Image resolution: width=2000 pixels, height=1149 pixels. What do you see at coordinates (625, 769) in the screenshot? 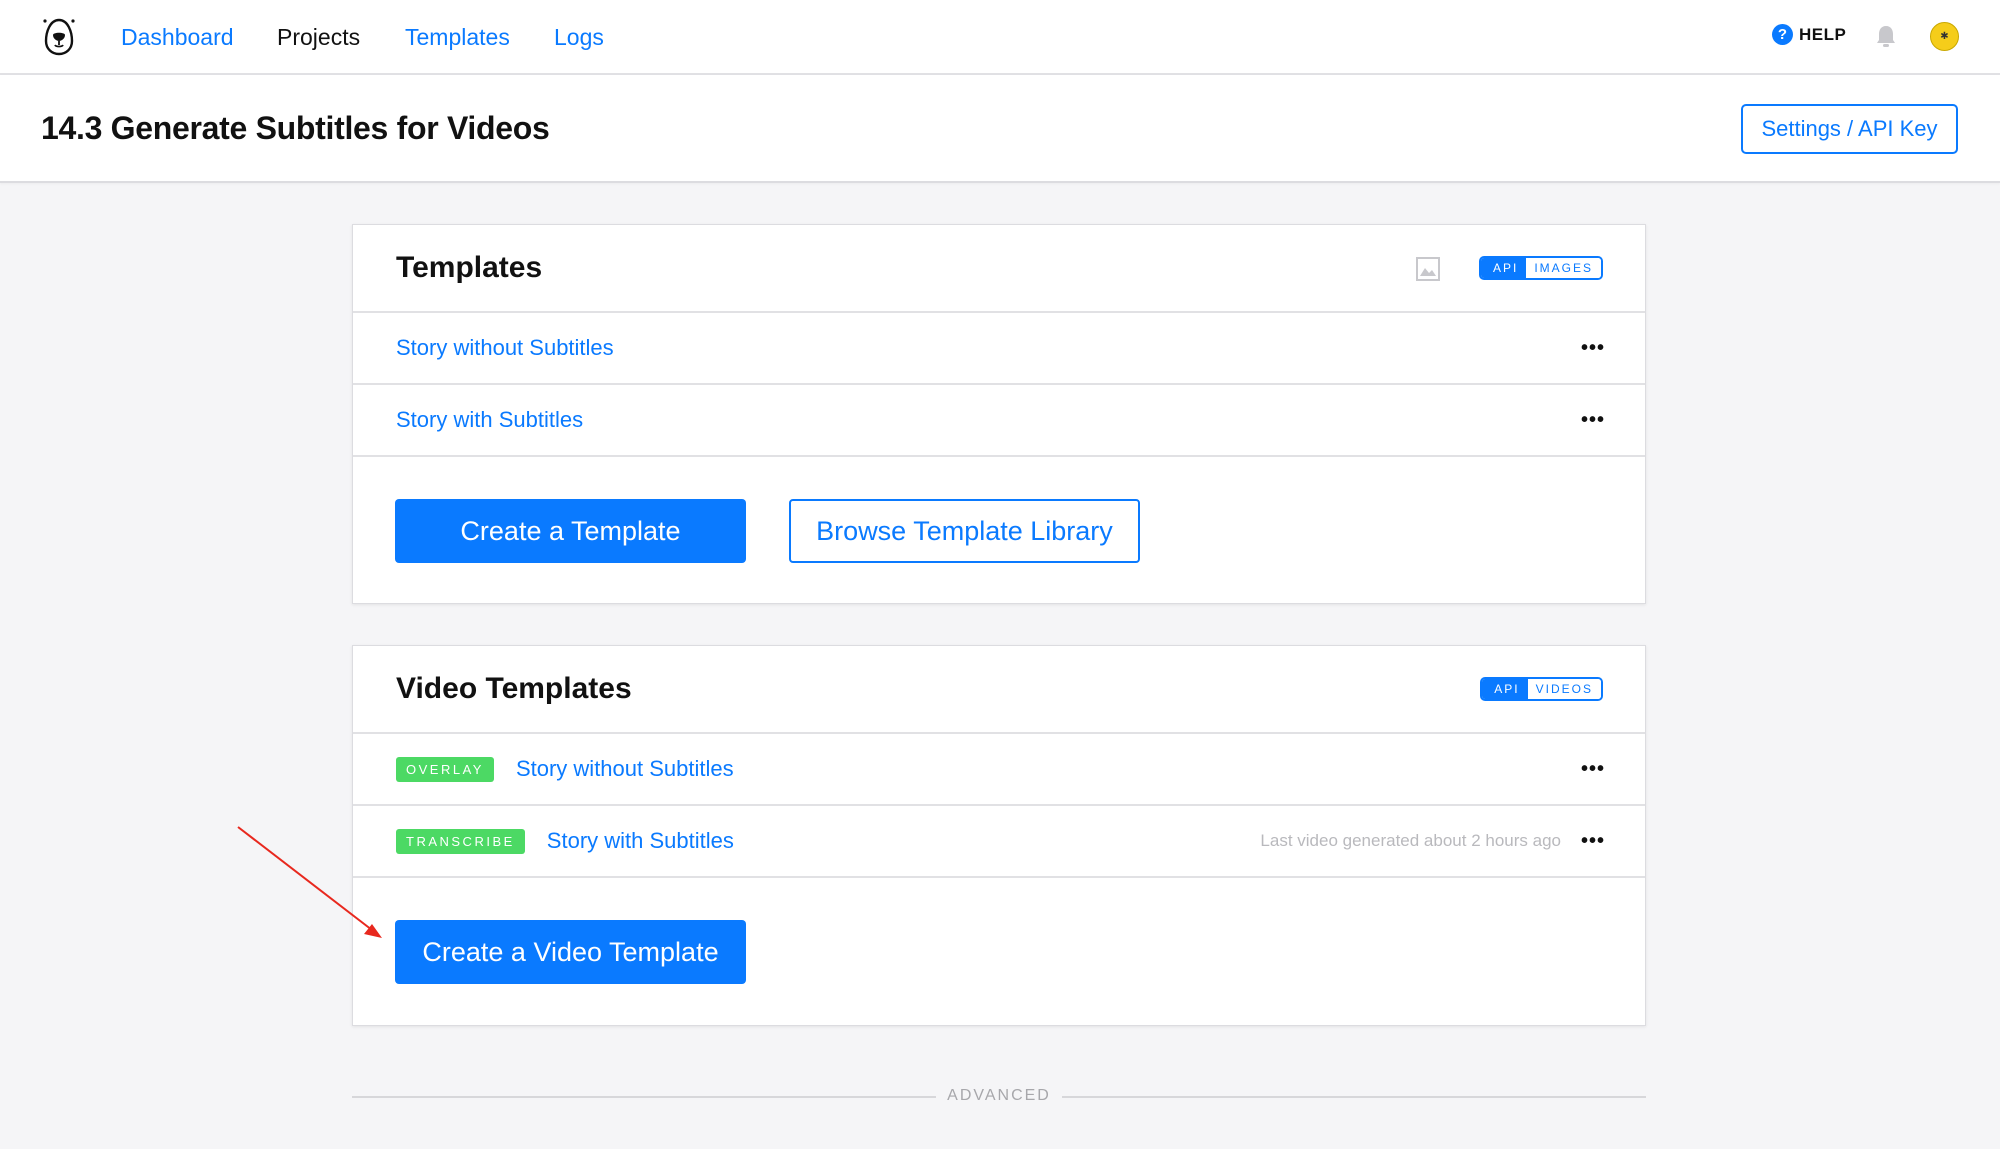
I see `video-template-link: Story without Subtitles` at bounding box center [625, 769].